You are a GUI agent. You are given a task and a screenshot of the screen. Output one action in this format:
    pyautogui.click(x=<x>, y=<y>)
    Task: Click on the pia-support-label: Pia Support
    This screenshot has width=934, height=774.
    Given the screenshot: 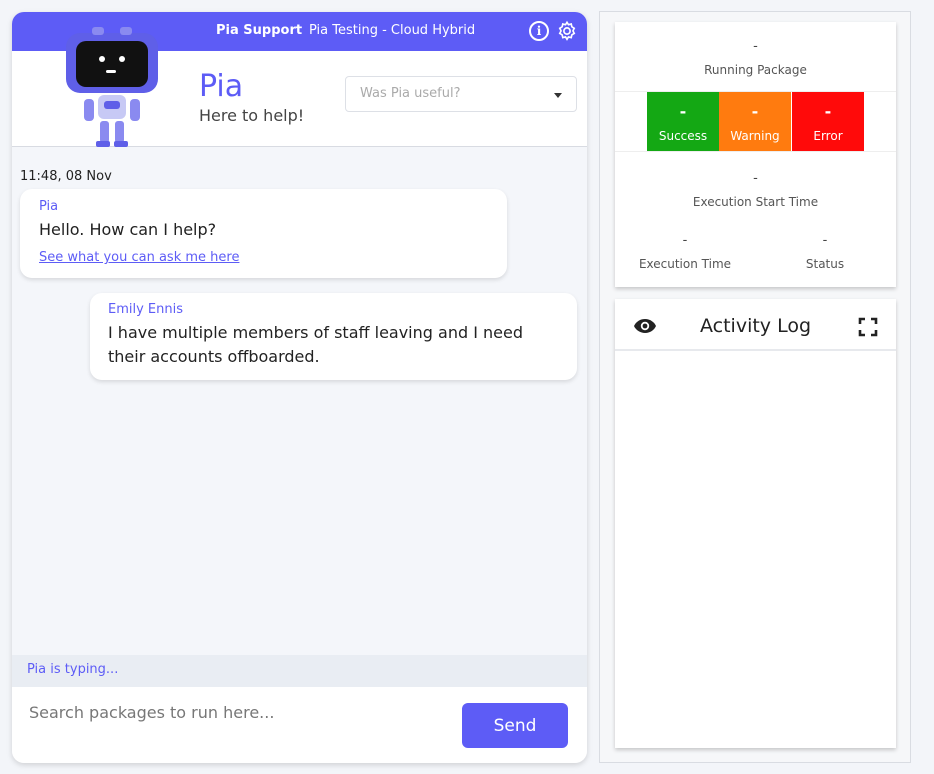 What is the action you would take?
    pyautogui.click(x=259, y=30)
    